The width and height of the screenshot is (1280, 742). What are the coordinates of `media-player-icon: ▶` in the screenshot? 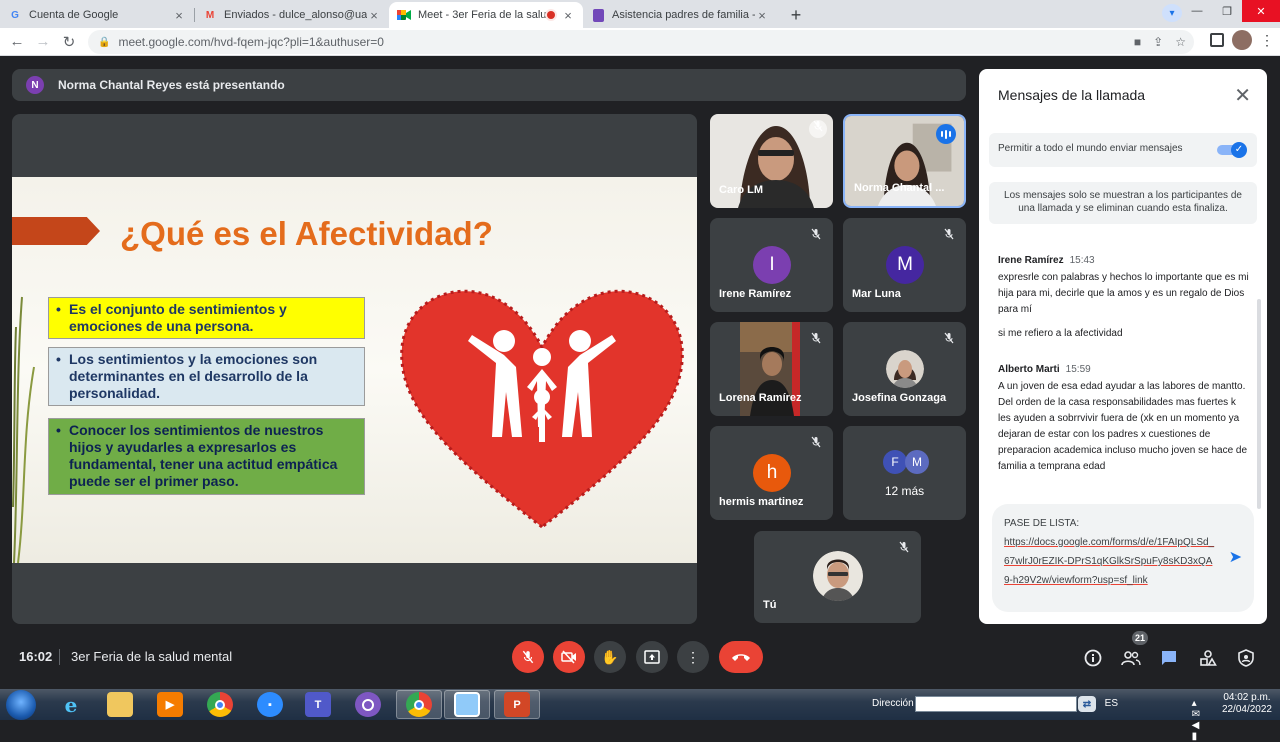 It's located at (170, 704).